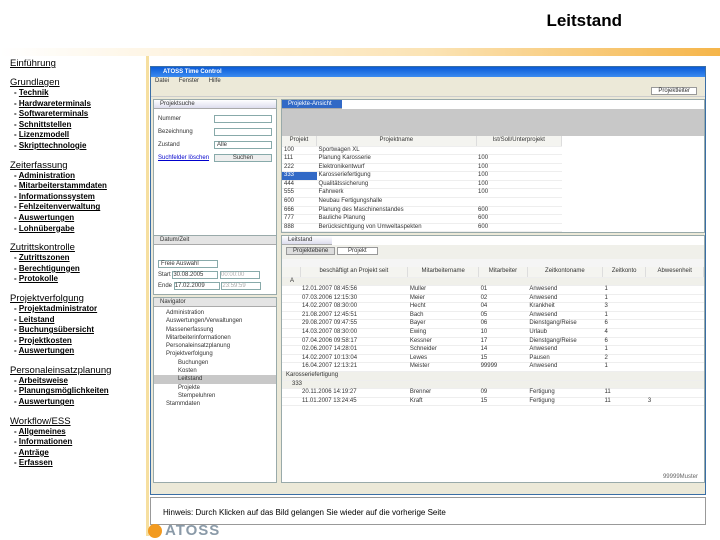 Image resolution: width=720 pixels, height=540 pixels. I want to click on tree-subitem: Projekte, so click(215, 388).